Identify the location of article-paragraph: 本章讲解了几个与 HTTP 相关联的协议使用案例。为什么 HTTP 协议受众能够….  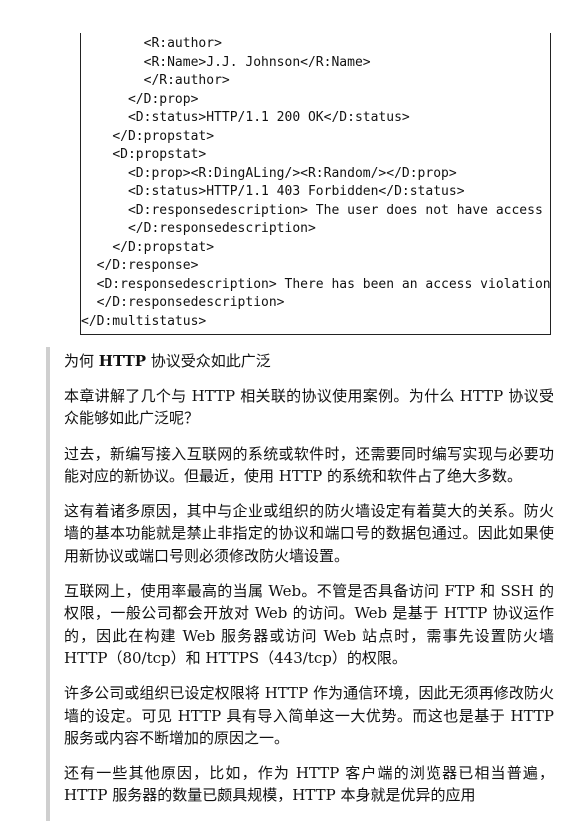
(309, 407).